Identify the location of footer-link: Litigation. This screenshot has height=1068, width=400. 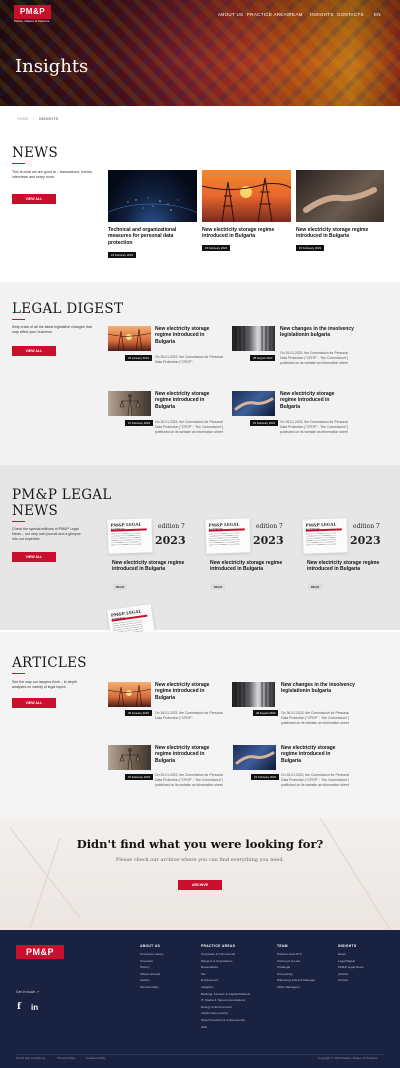
(225, 987).